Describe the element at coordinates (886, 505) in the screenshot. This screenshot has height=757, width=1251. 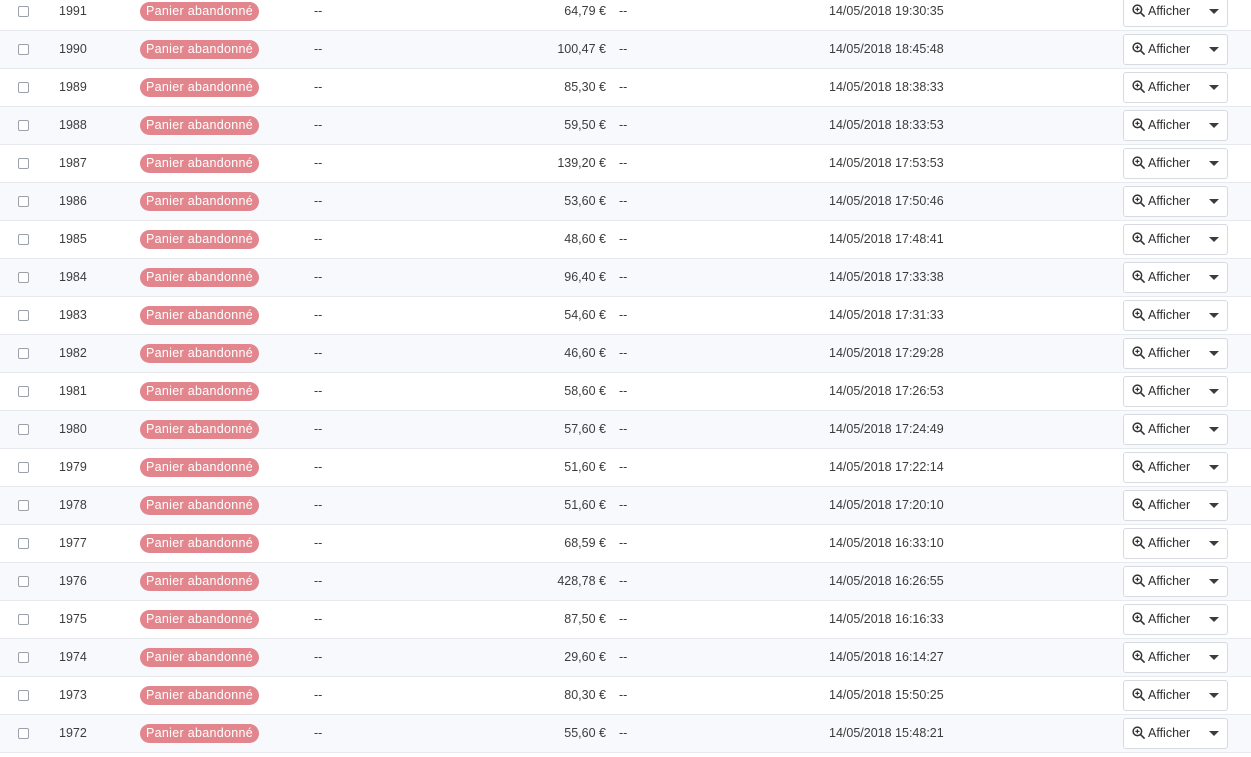
I see `order-date: 14/05/2018 17:20:10` at that location.